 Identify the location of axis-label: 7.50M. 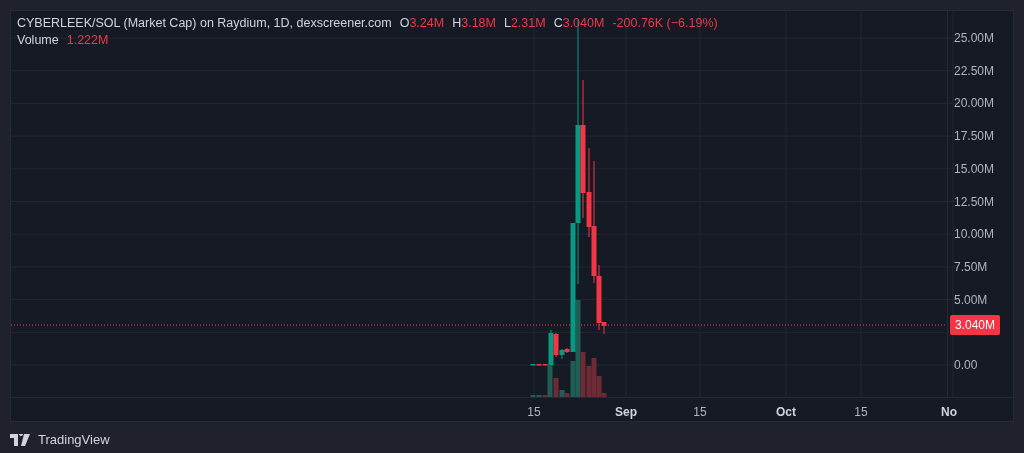
(971, 267).